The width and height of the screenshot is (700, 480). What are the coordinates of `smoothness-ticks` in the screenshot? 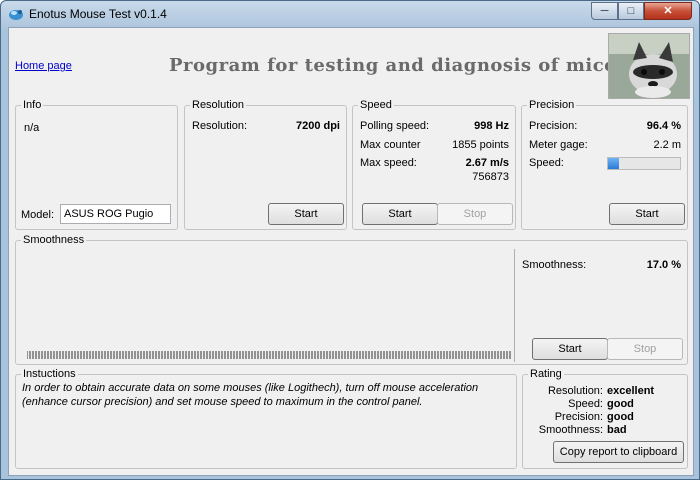 It's located at (269, 355).